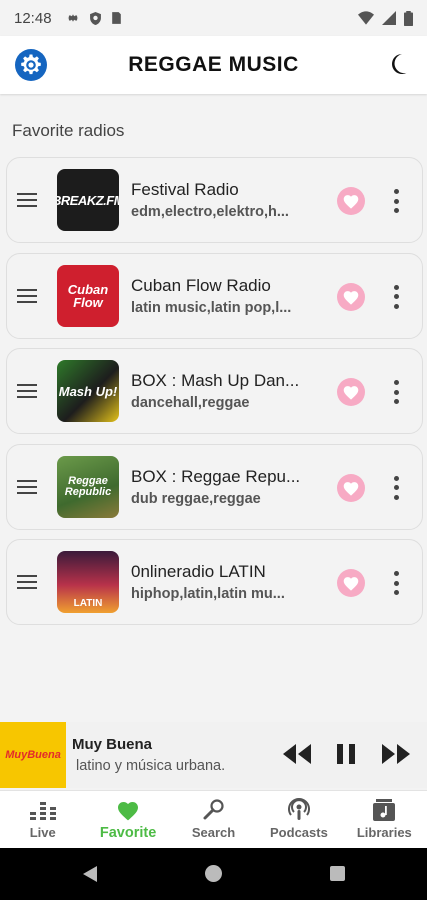  Describe the element at coordinates (128, 833) in the screenshot. I see `nav-label-favorite: Favorite` at that location.